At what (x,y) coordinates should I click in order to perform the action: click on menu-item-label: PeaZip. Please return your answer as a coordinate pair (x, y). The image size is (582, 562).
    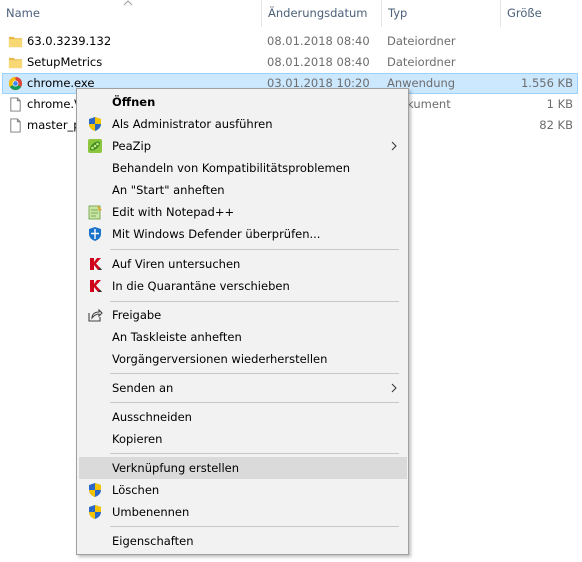
    Looking at the image, I should click on (132, 146).